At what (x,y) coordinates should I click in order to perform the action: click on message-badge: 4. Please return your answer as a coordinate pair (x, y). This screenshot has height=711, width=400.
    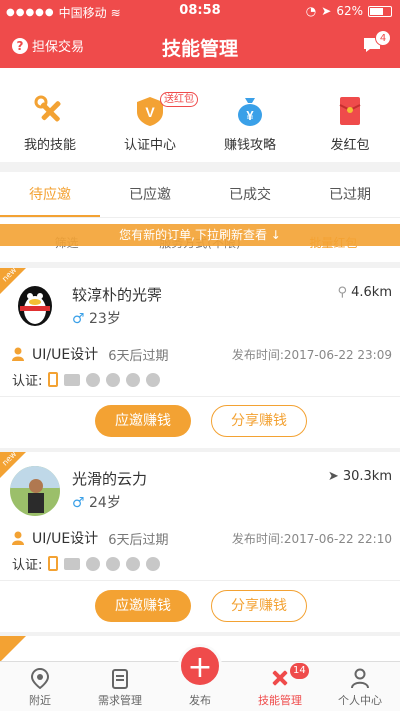
    Looking at the image, I should click on (383, 38).